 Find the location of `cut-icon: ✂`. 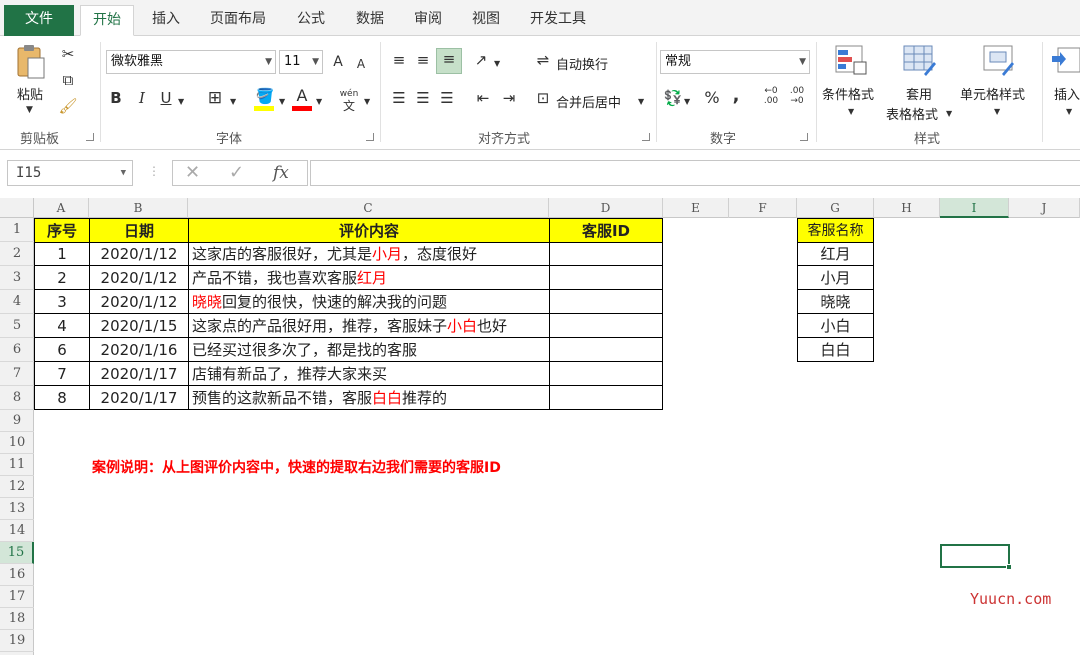

cut-icon: ✂ is located at coordinates (68, 54).